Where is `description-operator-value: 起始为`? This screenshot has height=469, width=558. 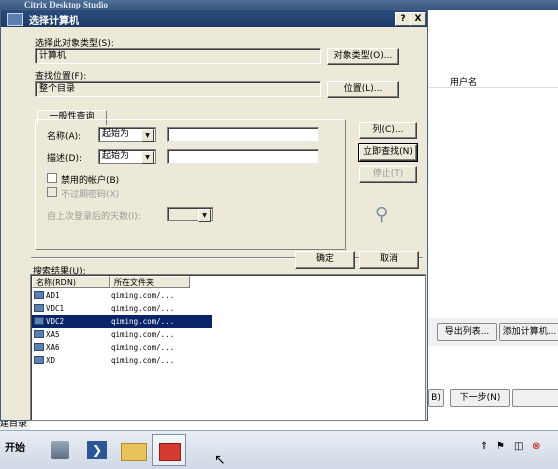 description-operator-value: 起始为 is located at coordinates (116, 156).